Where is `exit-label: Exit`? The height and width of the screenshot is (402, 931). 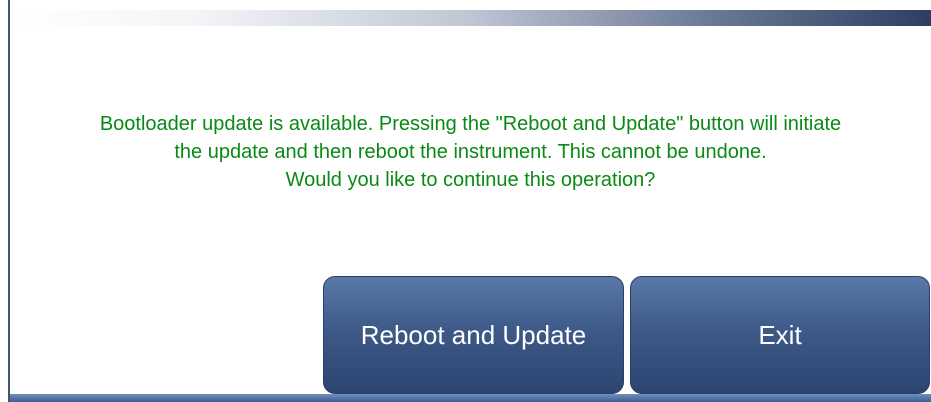
exit-label: Exit is located at coordinates (780, 334).